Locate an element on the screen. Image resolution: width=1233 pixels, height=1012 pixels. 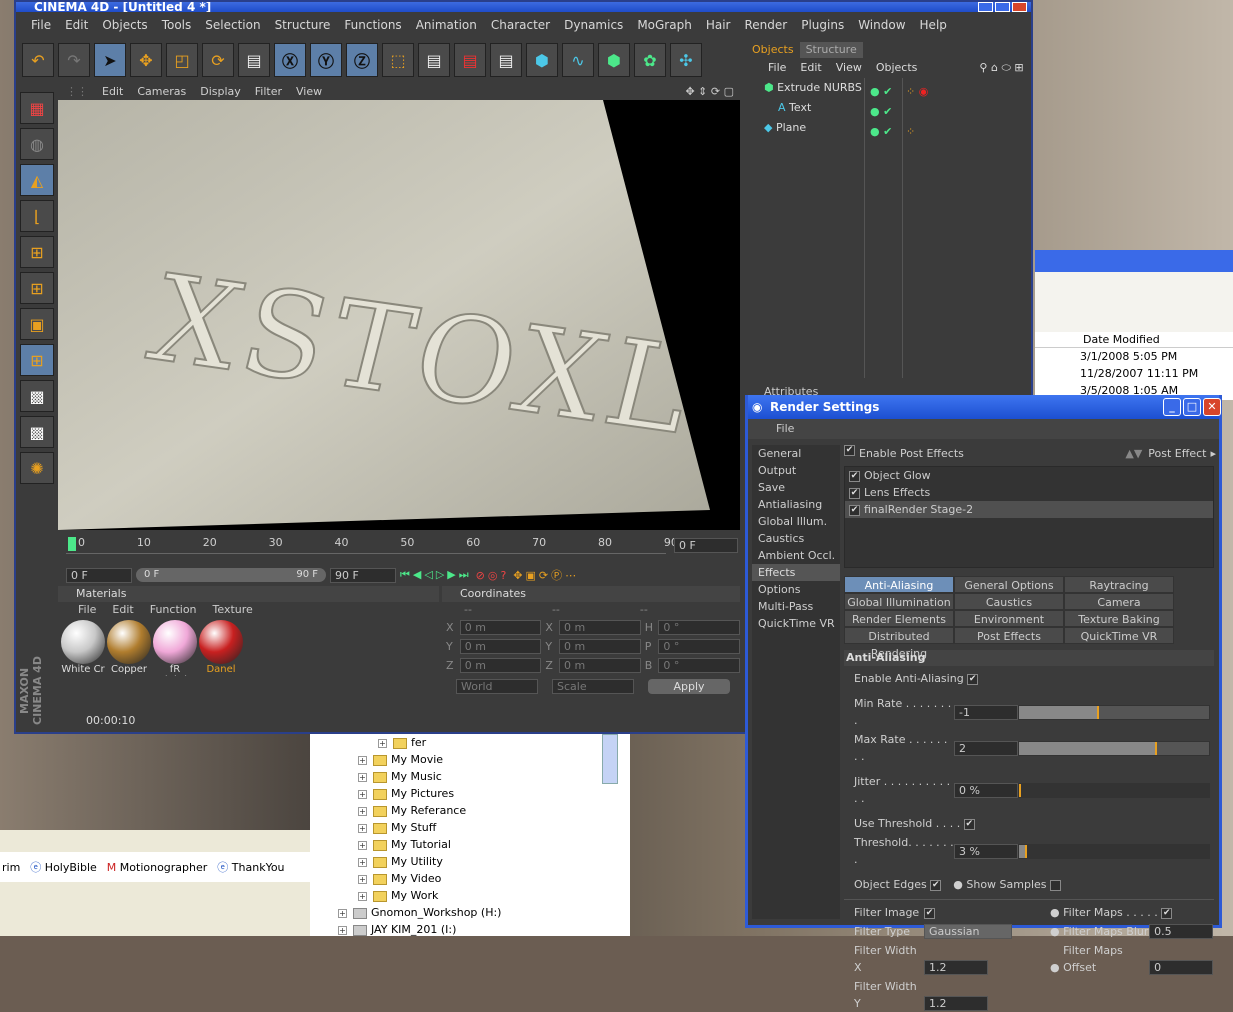
nav-item-effects: Effects is located at coordinates (796, 572).